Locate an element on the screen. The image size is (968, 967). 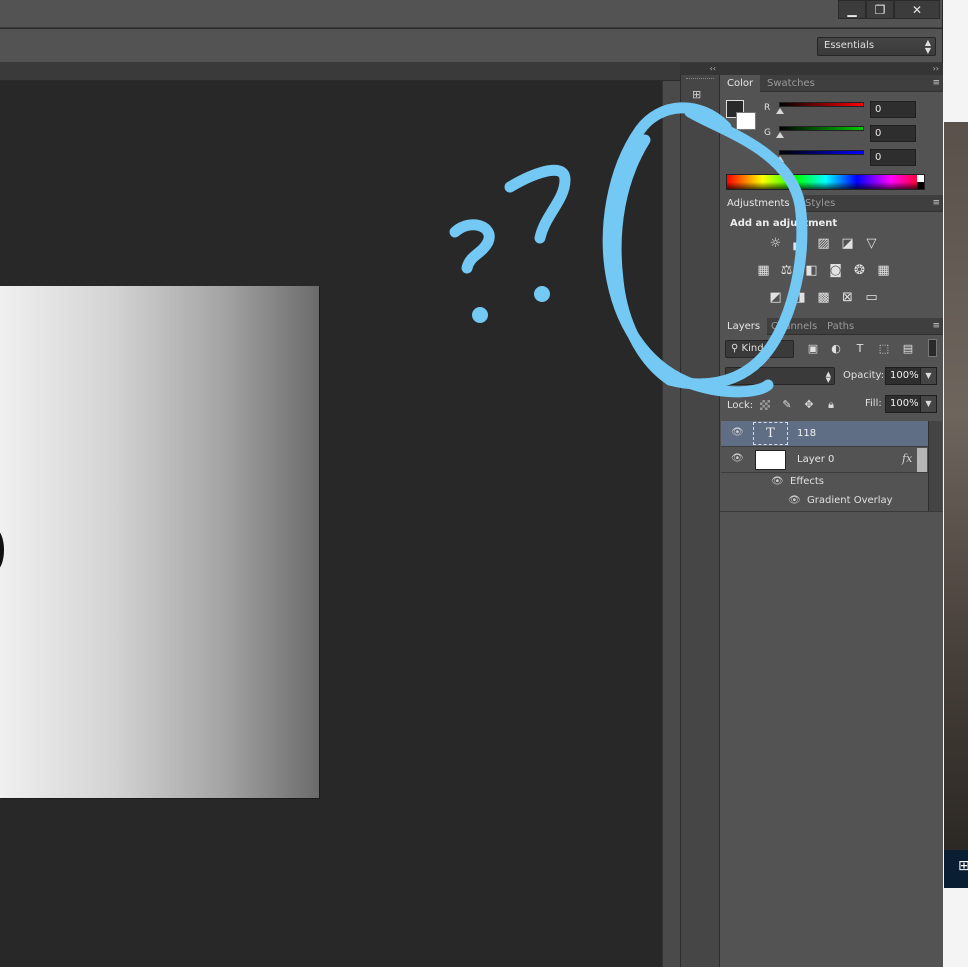
levels-icon: ▟ is located at coordinates (798, 244).